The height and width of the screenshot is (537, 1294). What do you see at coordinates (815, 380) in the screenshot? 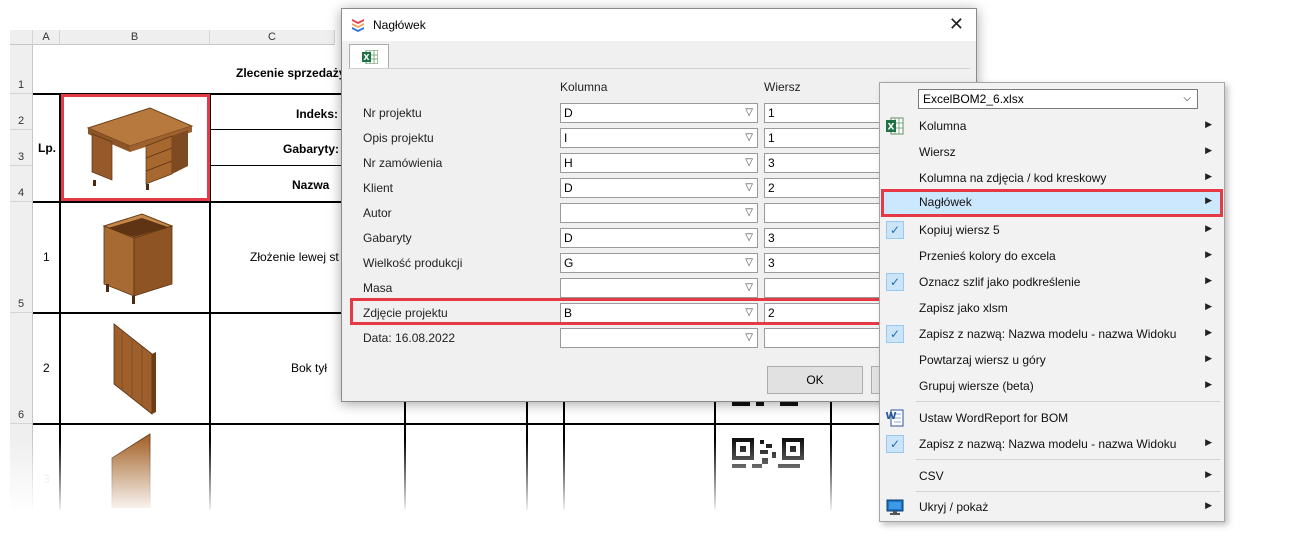
I see `ok-button: OK` at bounding box center [815, 380].